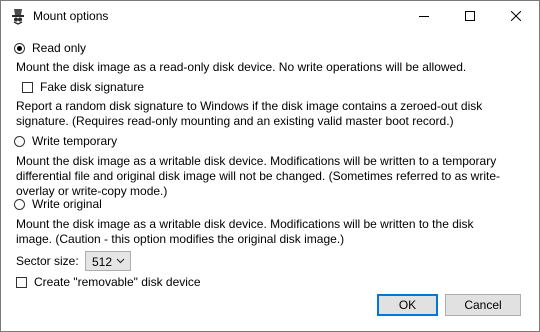 The width and height of the screenshot is (540, 332). What do you see at coordinates (21, 282) in the screenshot?
I see `removable-checkbox` at bounding box center [21, 282].